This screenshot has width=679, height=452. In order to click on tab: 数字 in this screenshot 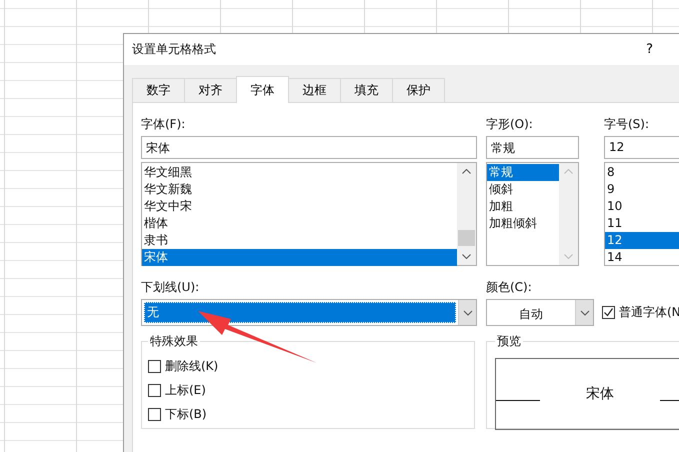, I will do `click(158, 90)`.